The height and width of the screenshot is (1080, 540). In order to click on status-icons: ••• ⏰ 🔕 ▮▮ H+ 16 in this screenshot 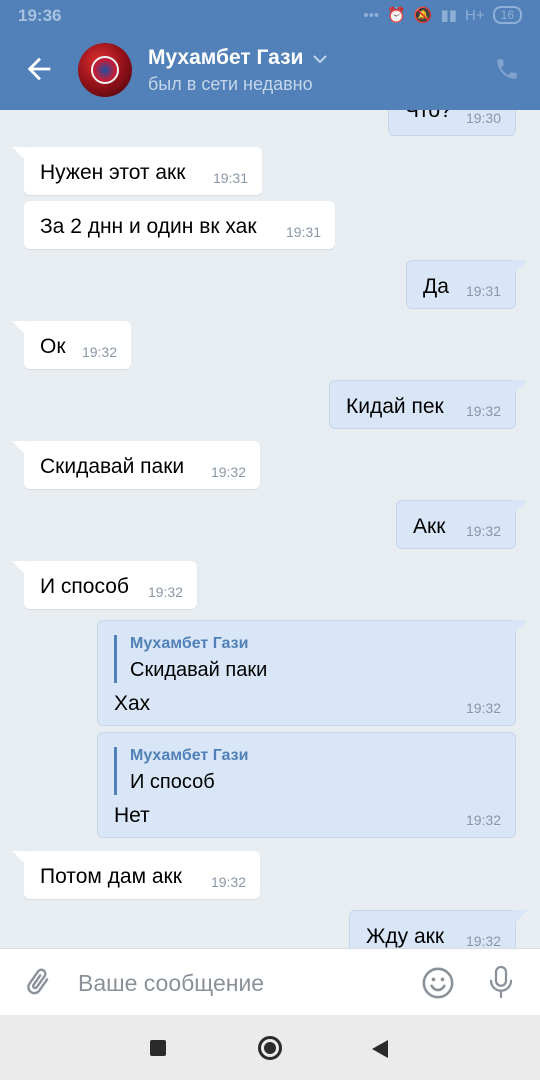, I will do `click(442, 15)`.